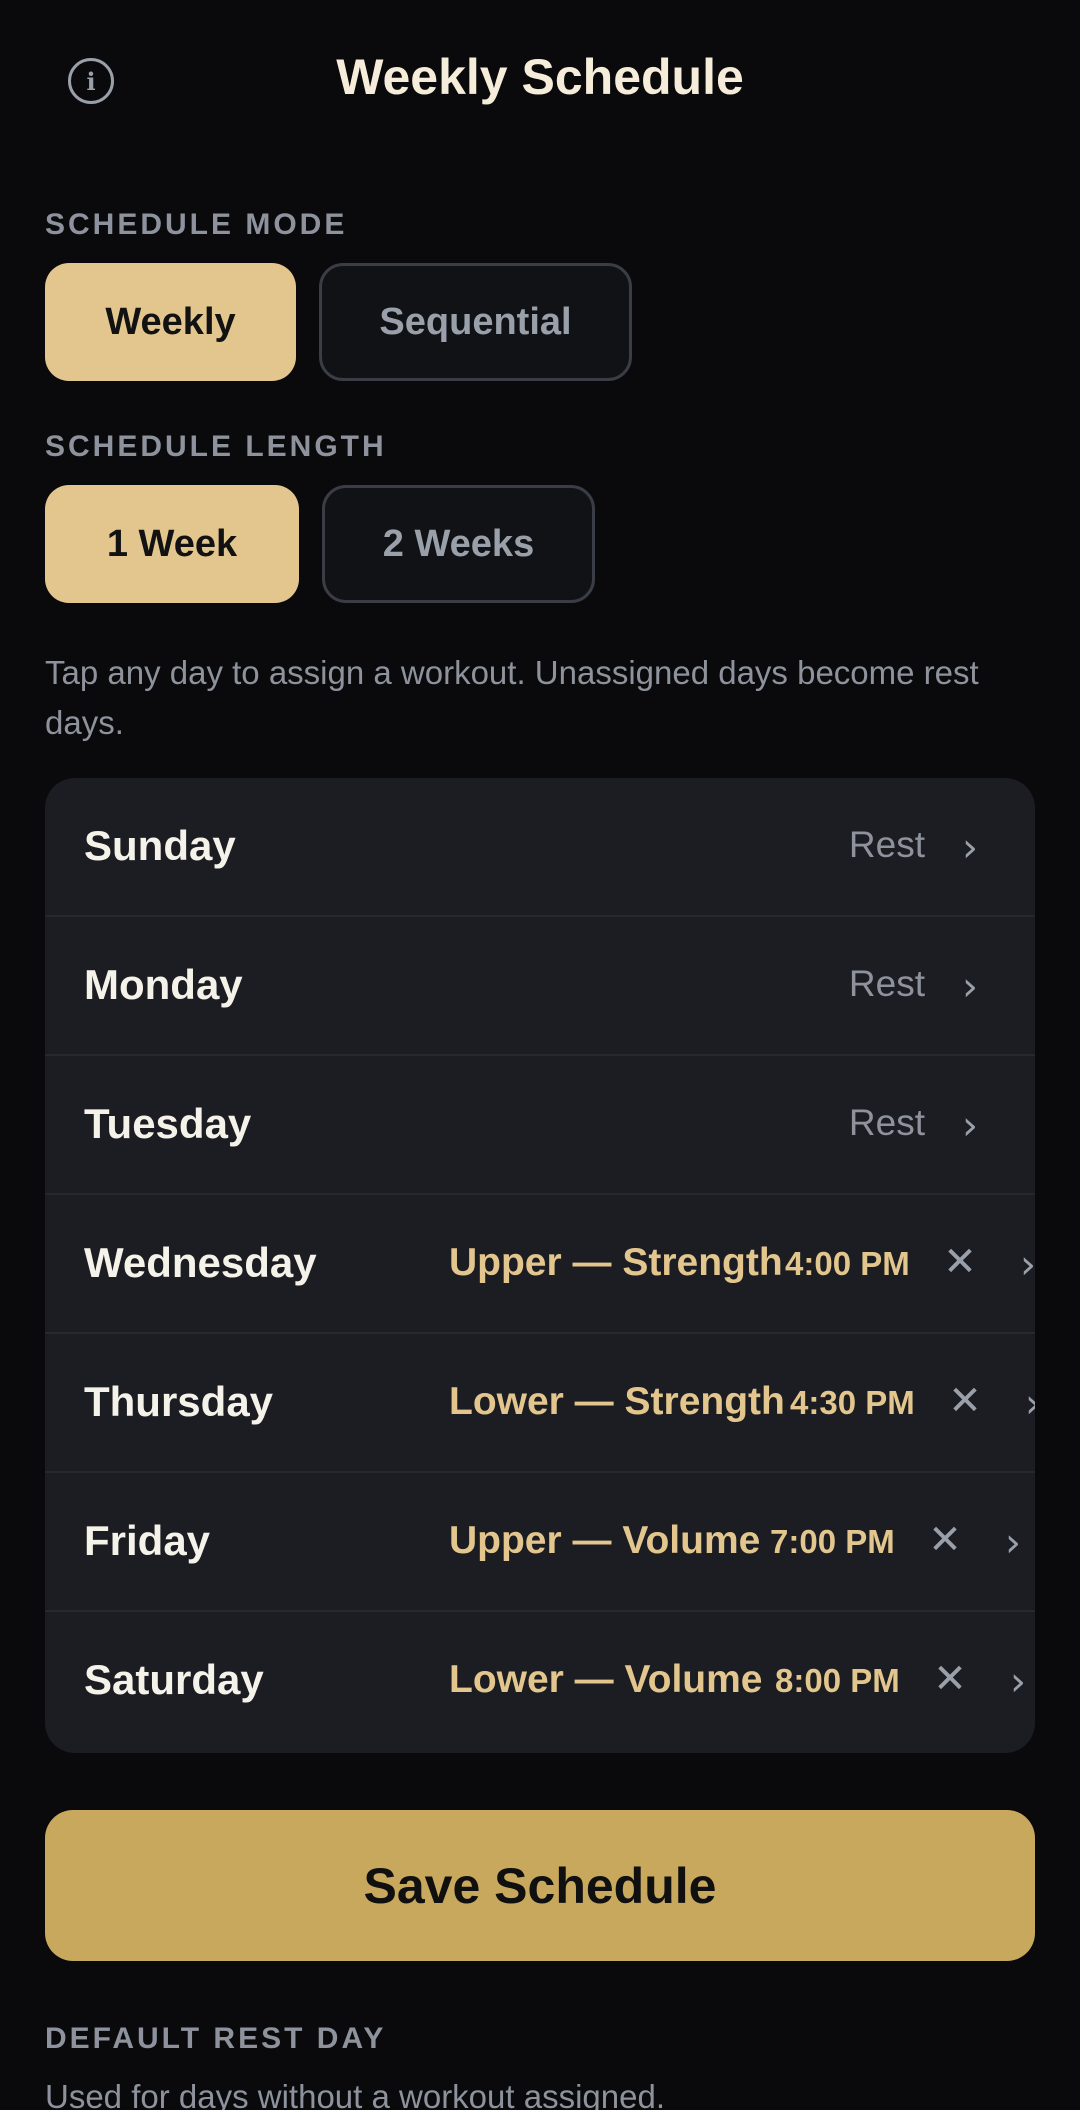  I want to click on day-name: Wednesday, so click(200, 1262).